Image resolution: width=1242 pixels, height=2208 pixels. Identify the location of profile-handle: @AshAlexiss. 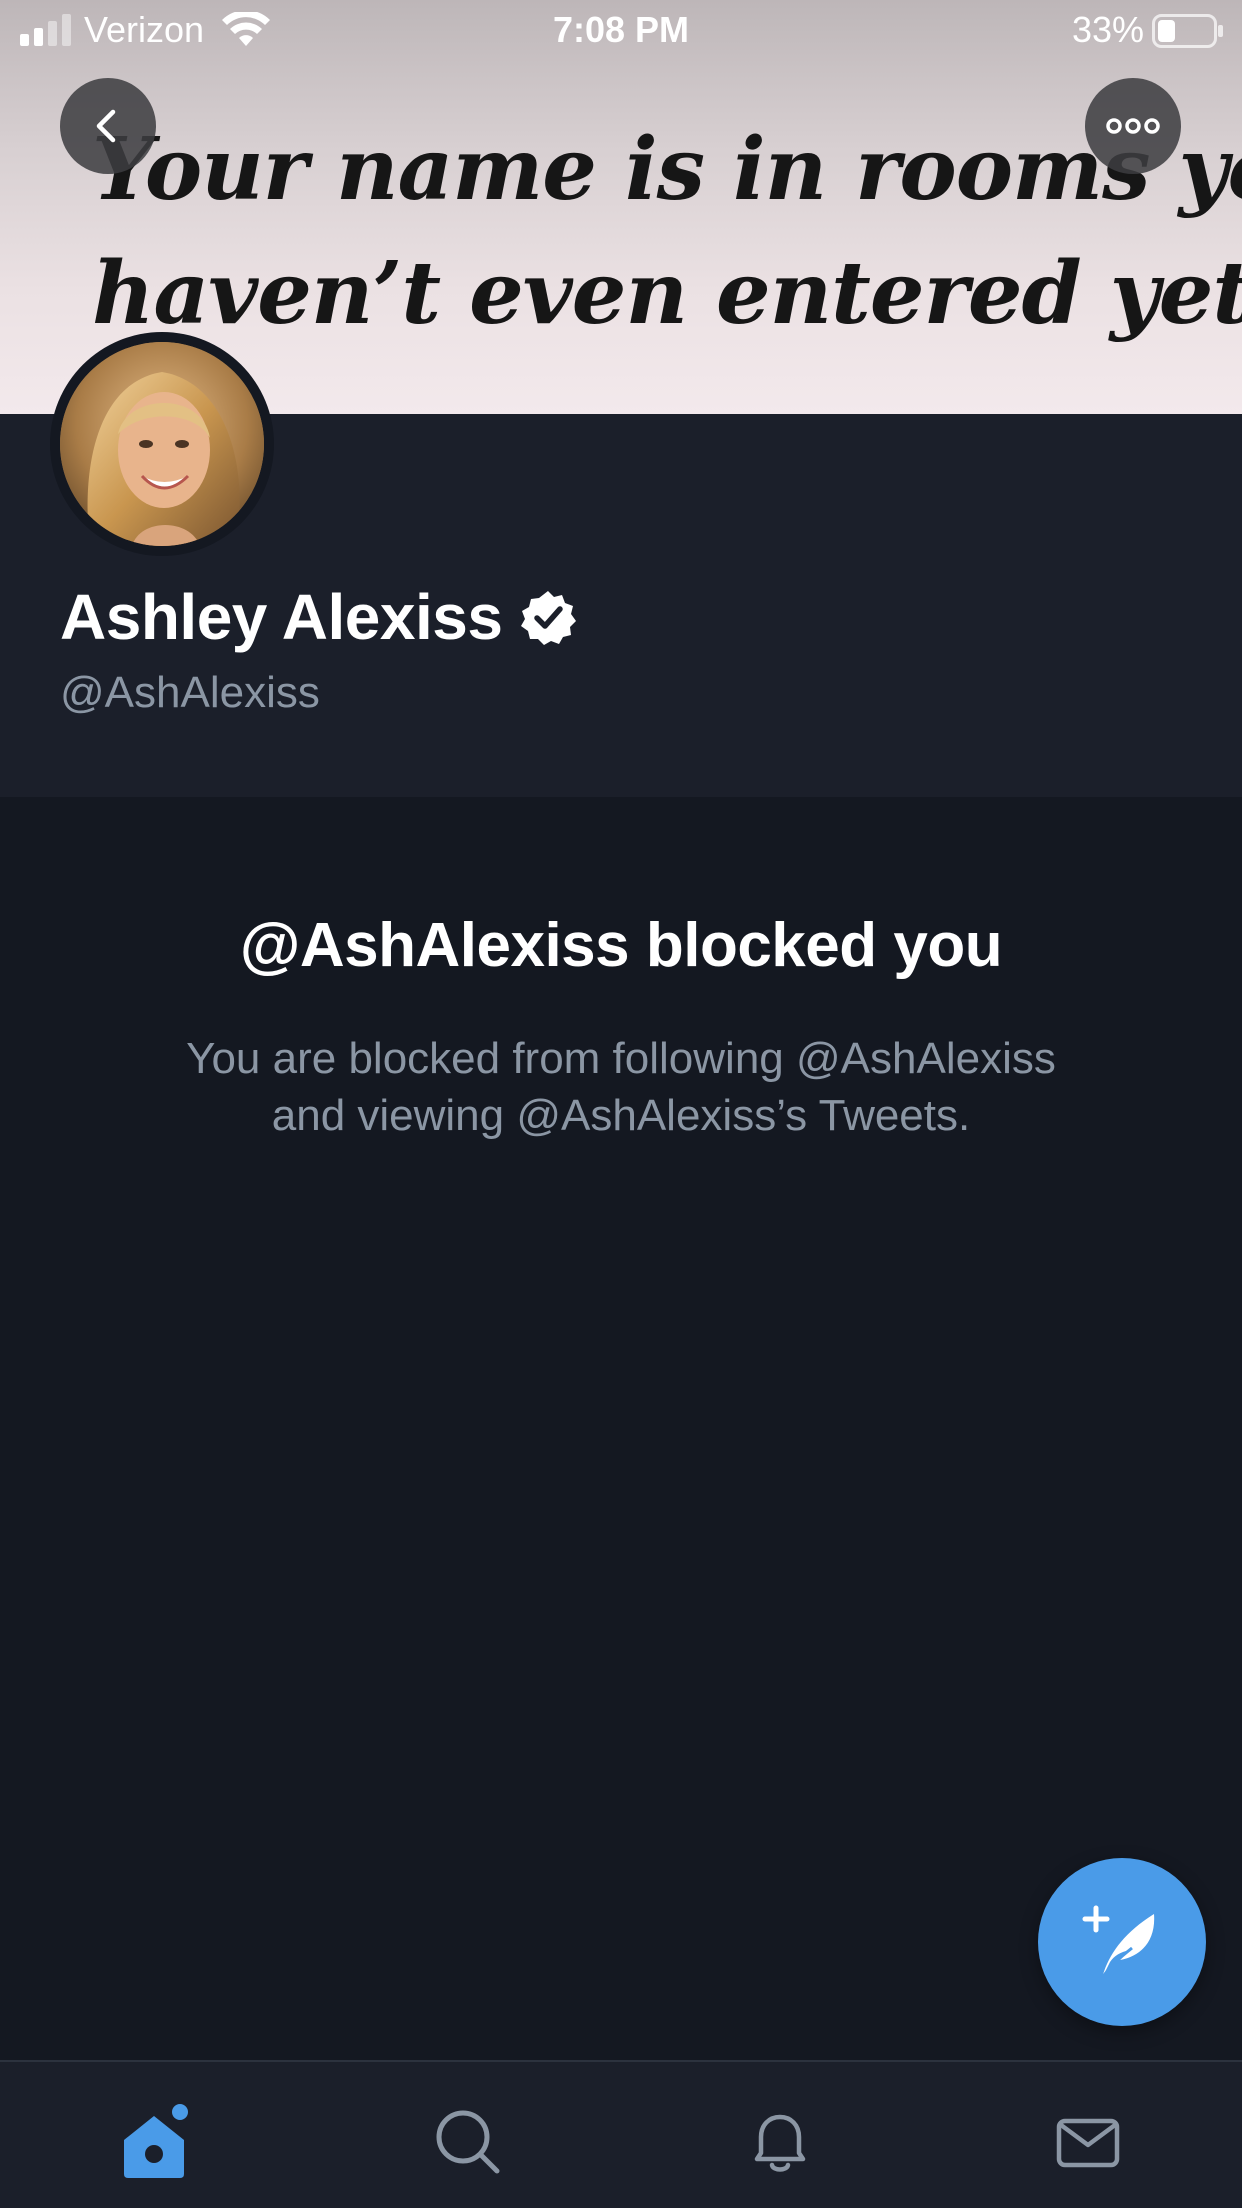
(190, 692).